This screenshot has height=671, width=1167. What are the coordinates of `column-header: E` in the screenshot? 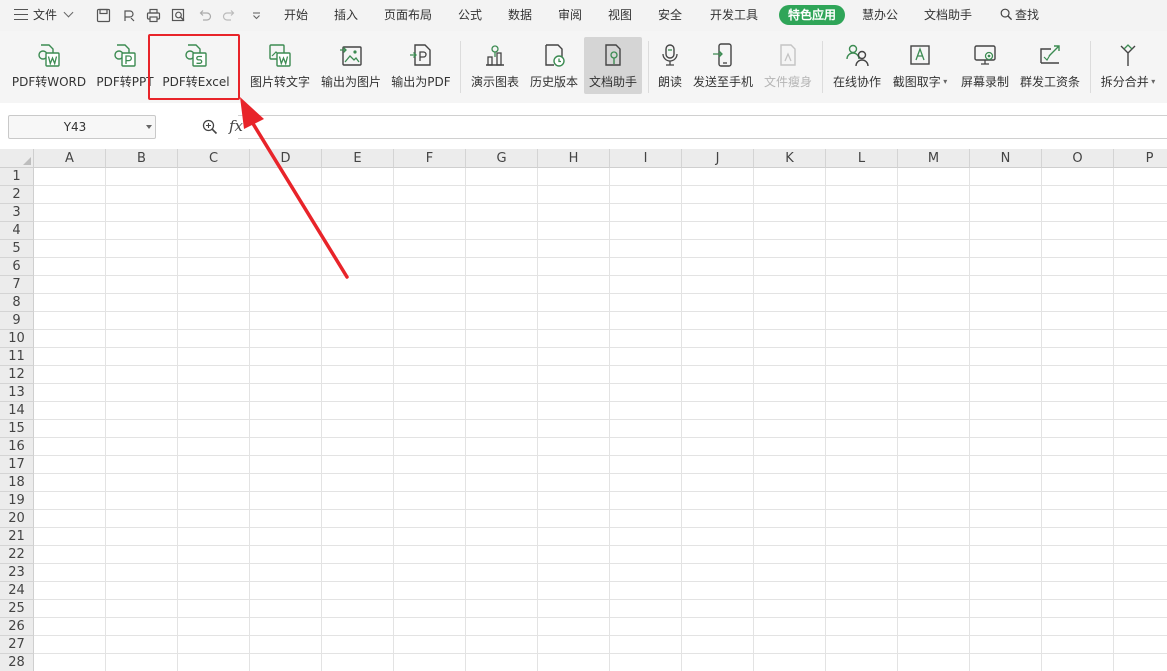 It's located at (358, 158).